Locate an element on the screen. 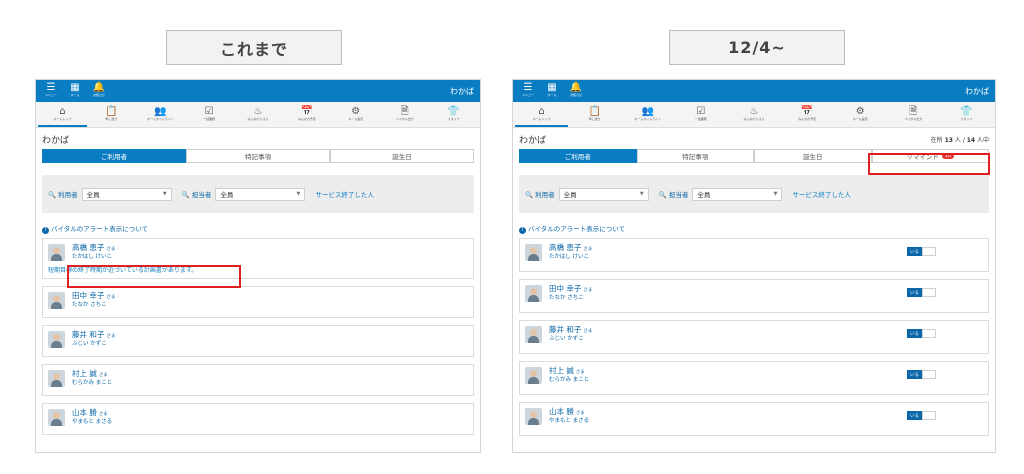  staff-icon: 👕 is located at coordinates (966, 111).